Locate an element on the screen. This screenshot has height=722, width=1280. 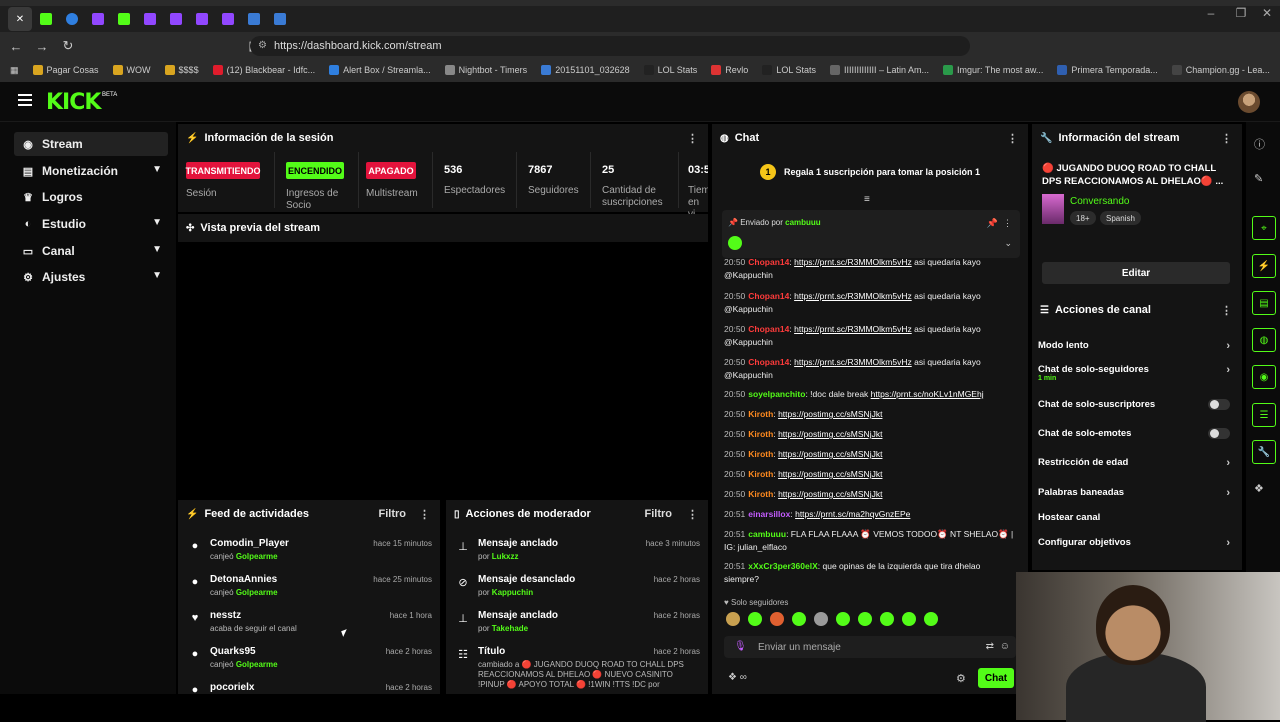
community-icon: ❖ is located at coordinates (1259, 488).